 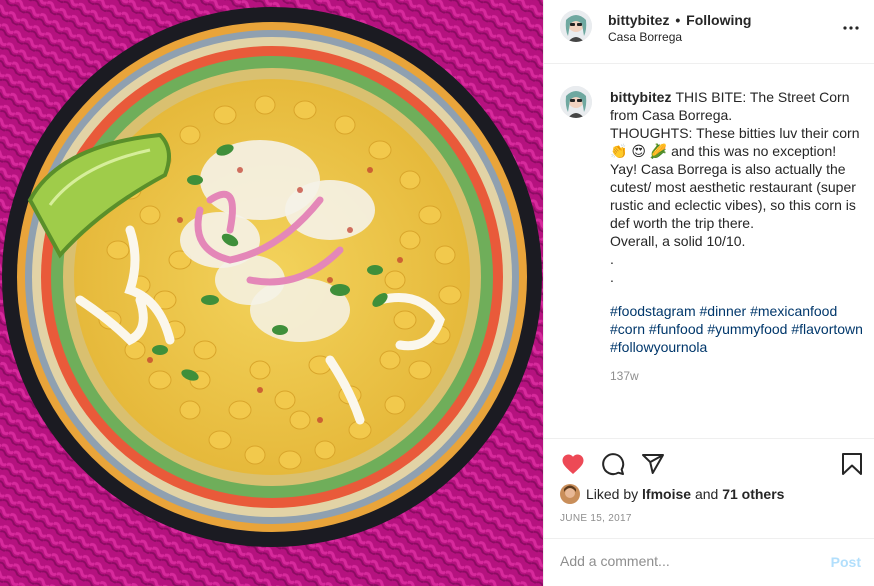 I want to click on caption-author-avatar, so click(x=576, y=102).